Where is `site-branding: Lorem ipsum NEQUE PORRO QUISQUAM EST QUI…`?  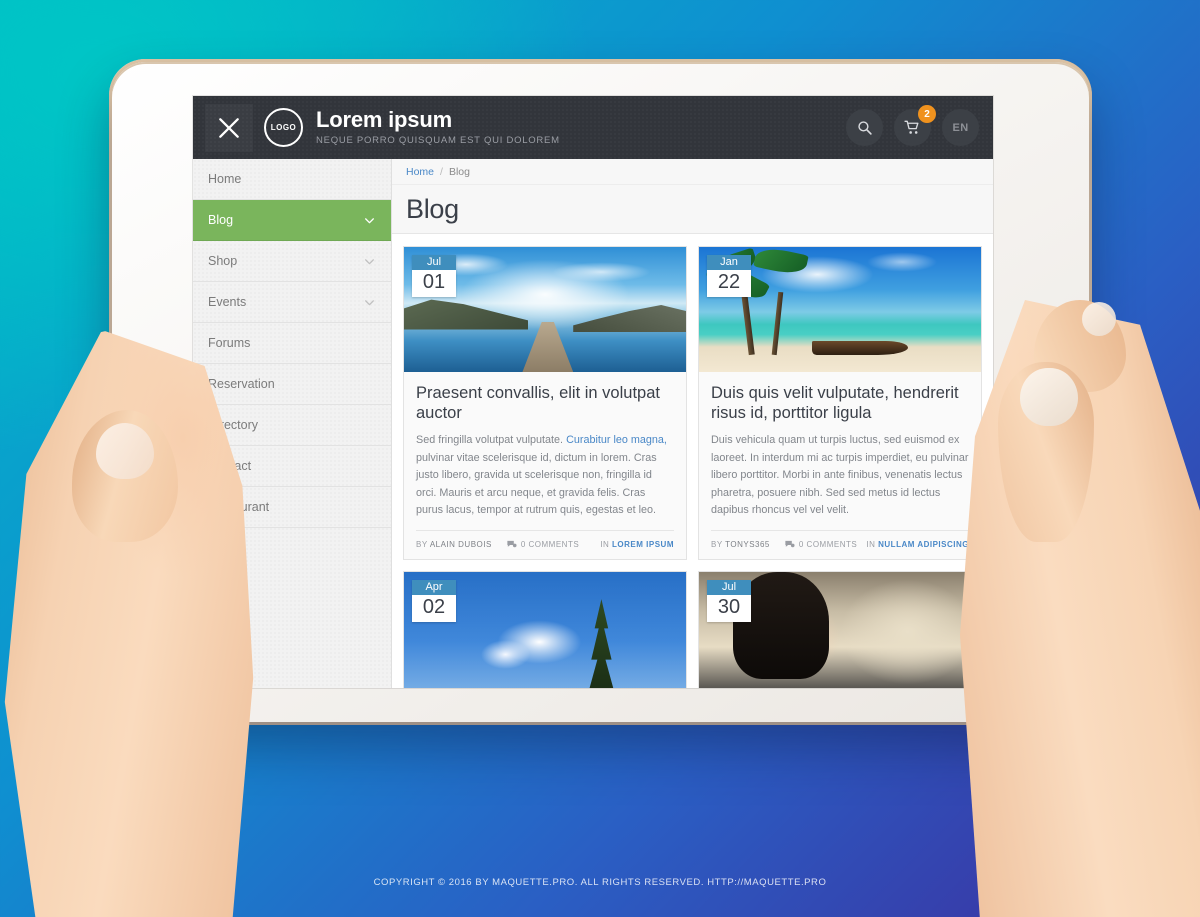 site-branding: Lorem ipsum NEQUE PORRO QUISQUAM EST QUI… is located at coordinates (438, 127).